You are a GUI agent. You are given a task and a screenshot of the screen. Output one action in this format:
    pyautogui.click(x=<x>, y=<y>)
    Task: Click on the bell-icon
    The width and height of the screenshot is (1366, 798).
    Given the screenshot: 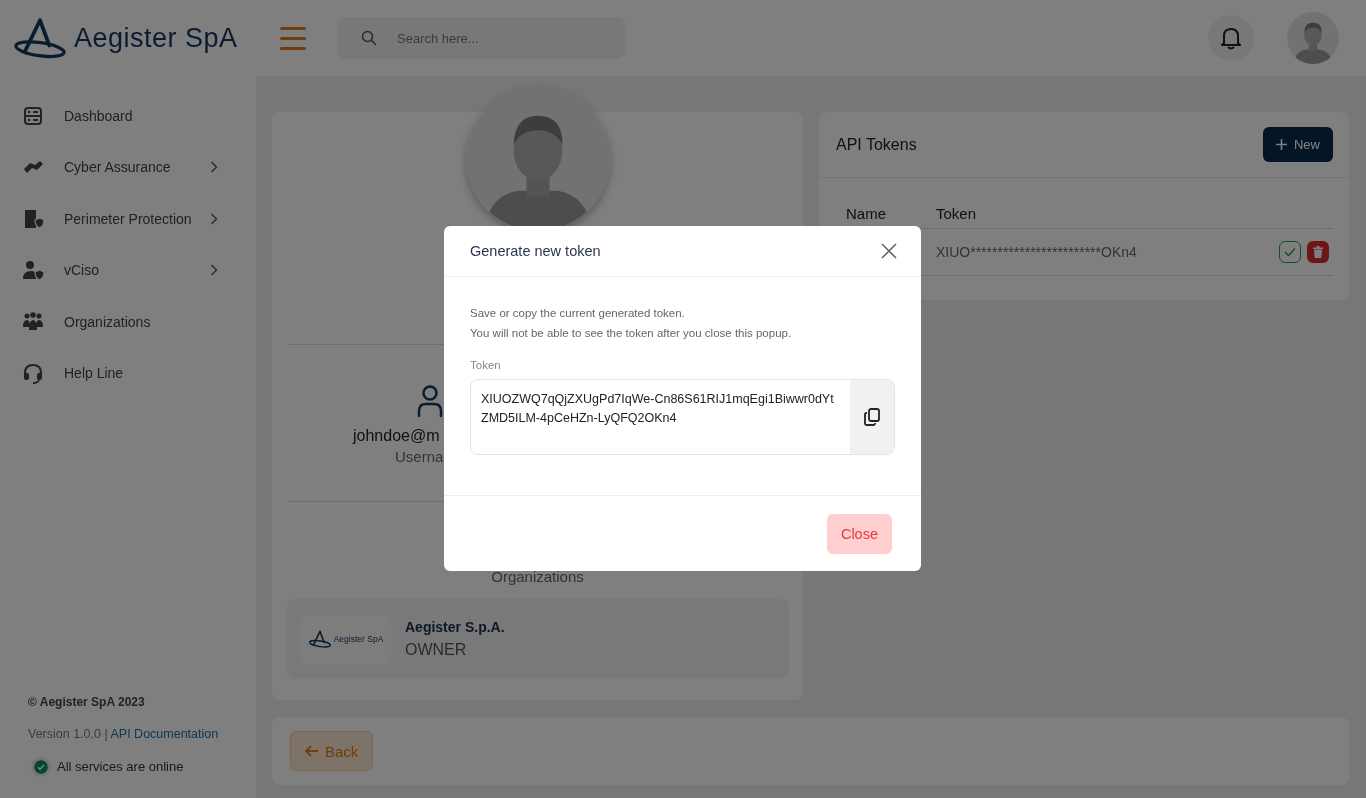 What is the action you would take?
    pyautogui.click(x=1231, y=38)
    